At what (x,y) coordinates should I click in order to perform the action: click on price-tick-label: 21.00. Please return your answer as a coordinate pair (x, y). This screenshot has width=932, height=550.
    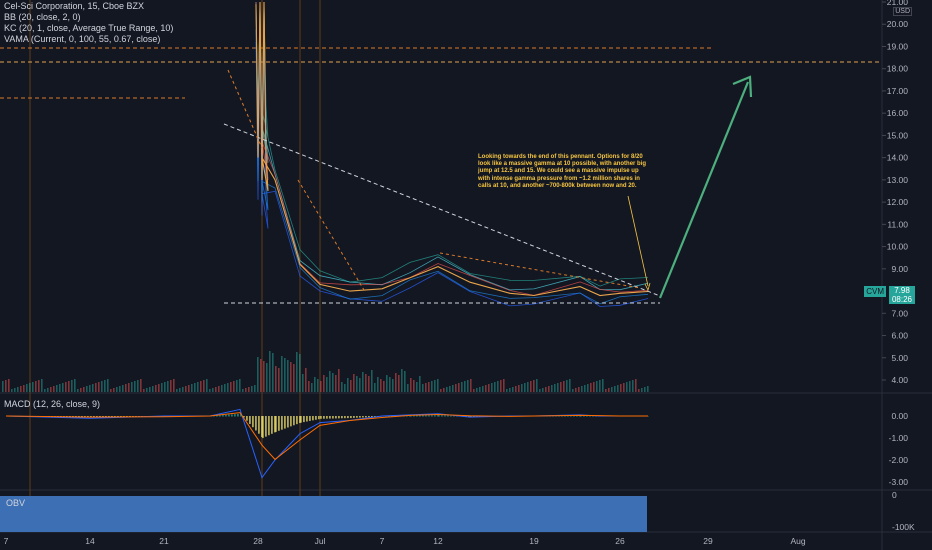
    Looking at the image, I should click on (898, 3).